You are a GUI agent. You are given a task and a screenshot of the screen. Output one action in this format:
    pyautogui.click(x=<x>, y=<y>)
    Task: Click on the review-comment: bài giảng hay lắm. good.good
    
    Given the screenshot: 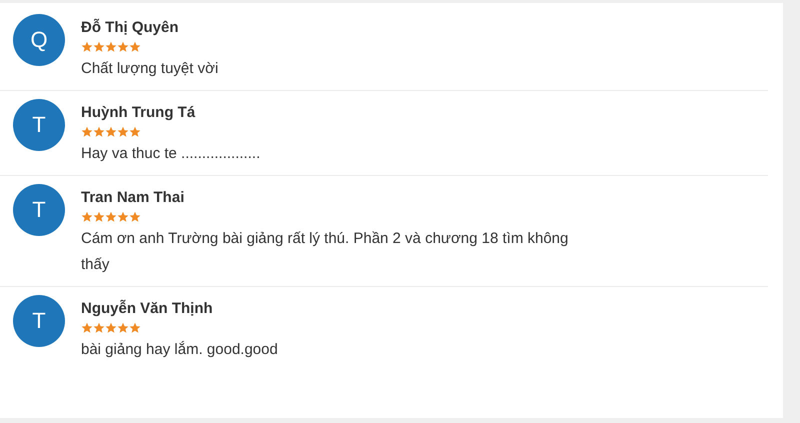 What is the action you would take?
    pyautogui.click(x=179, y=350)
    